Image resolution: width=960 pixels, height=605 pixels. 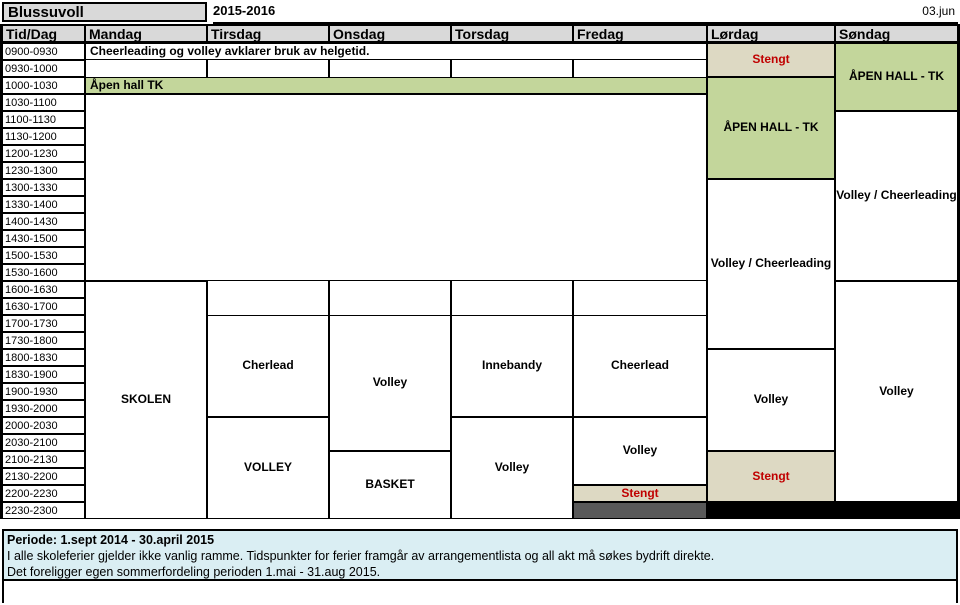 What do you see at coordinates (43, 238) in the screenshot?
I see `time-slot: 1430-1500` at bounding box center [43, 238].